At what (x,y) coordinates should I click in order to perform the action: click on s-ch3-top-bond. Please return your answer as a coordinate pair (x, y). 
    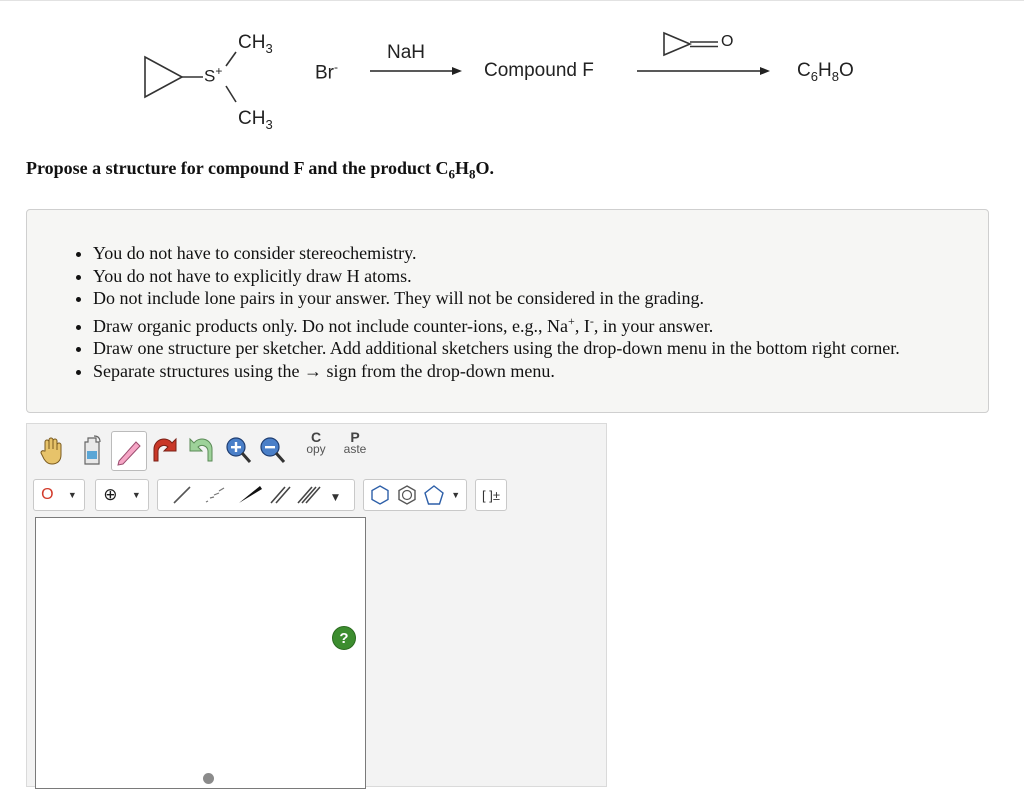
    Looking at the image, I should click on (231, 59).